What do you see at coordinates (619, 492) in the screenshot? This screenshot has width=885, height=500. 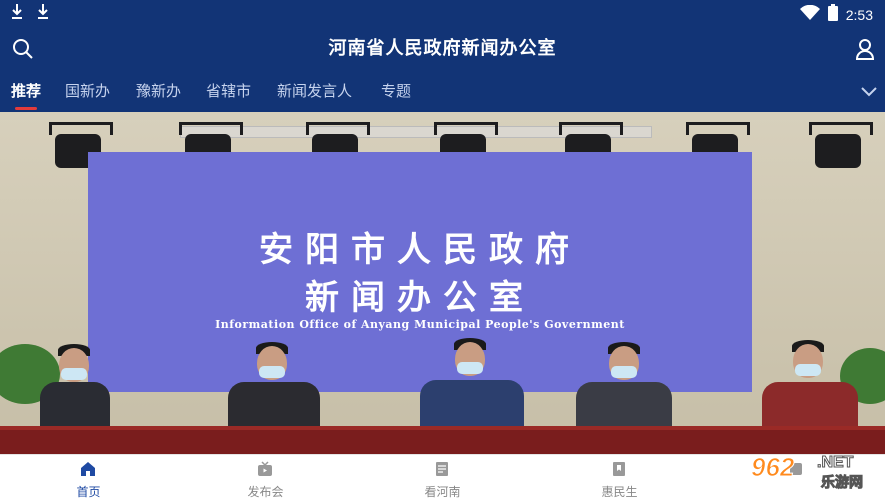 I see `nav-label: 惠民生` at bounding box center [619, 492].